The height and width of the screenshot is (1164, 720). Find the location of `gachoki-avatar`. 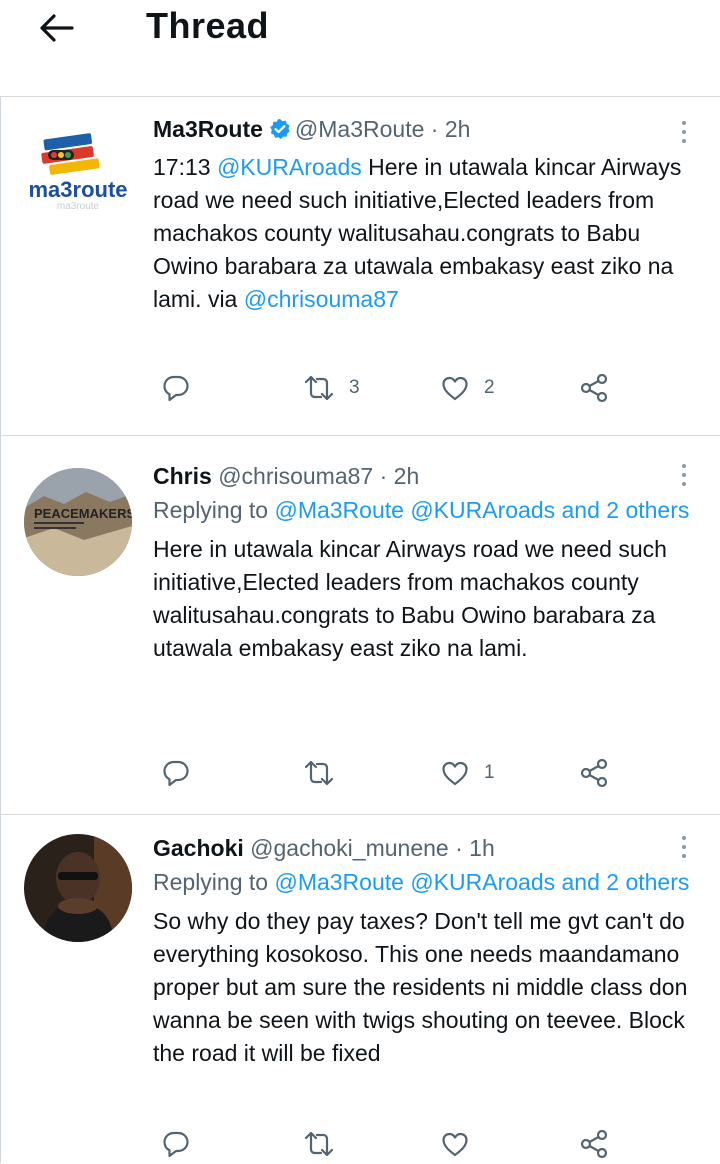

gachoki-avatar is located at coordinates (78, 888).